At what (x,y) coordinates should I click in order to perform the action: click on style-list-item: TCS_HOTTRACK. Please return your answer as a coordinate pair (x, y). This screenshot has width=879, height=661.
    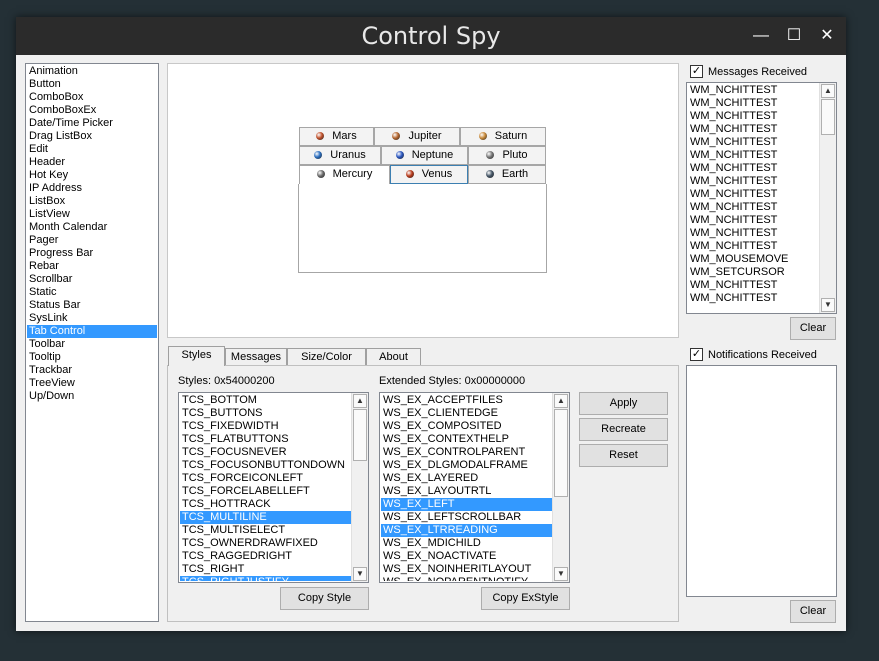
    Looking at the image, I should click on (265, 504).